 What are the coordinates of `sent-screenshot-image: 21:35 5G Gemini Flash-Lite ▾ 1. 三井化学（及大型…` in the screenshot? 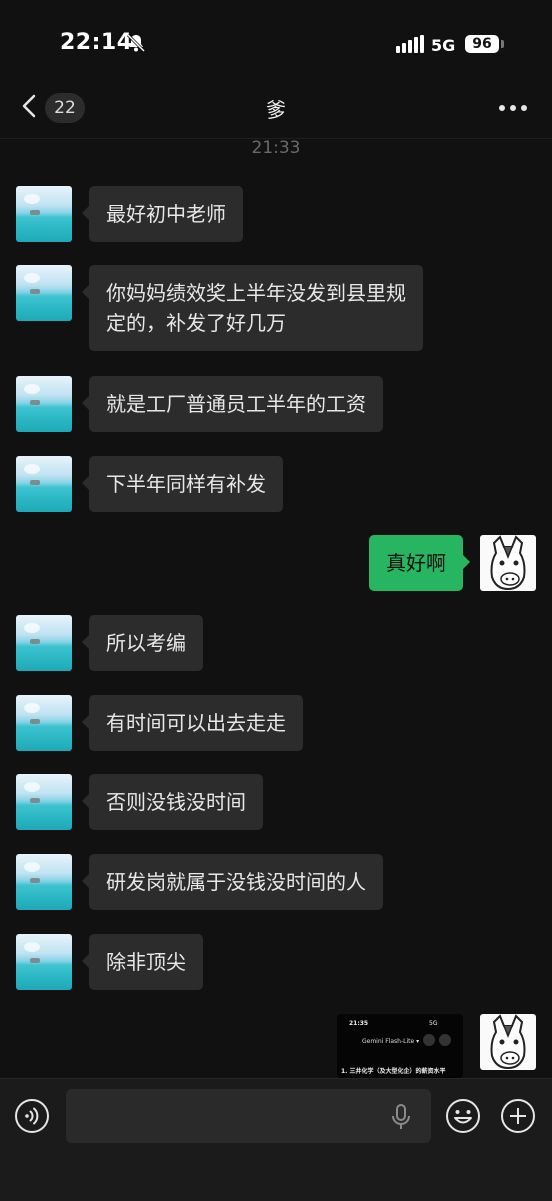 It's located at (400, 1046).